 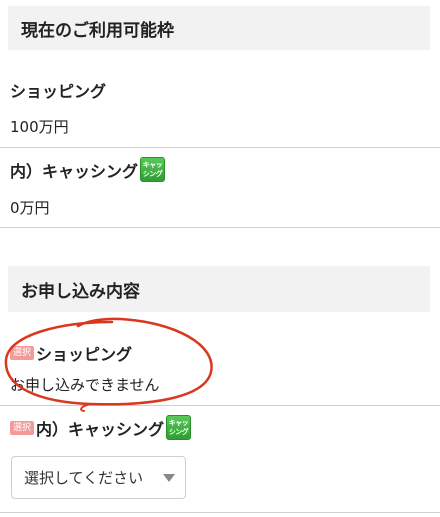 I want to click on annotation-circle, so click(x=108, y=364).